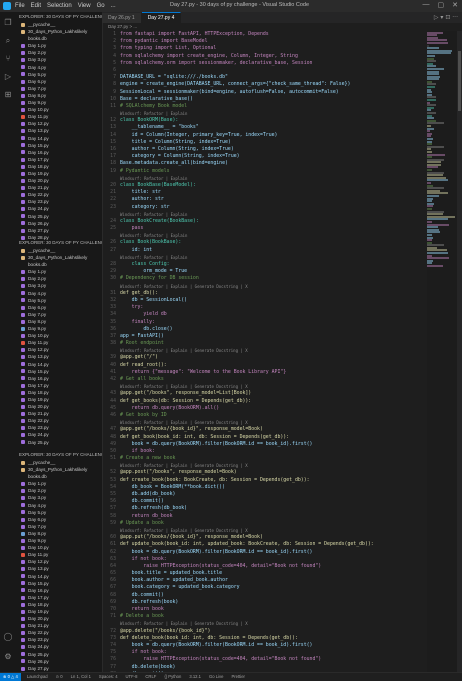  Describe the element at coordinates (8, 59) in the screenshot. I see `source-control-icon: ⑂` at that location.